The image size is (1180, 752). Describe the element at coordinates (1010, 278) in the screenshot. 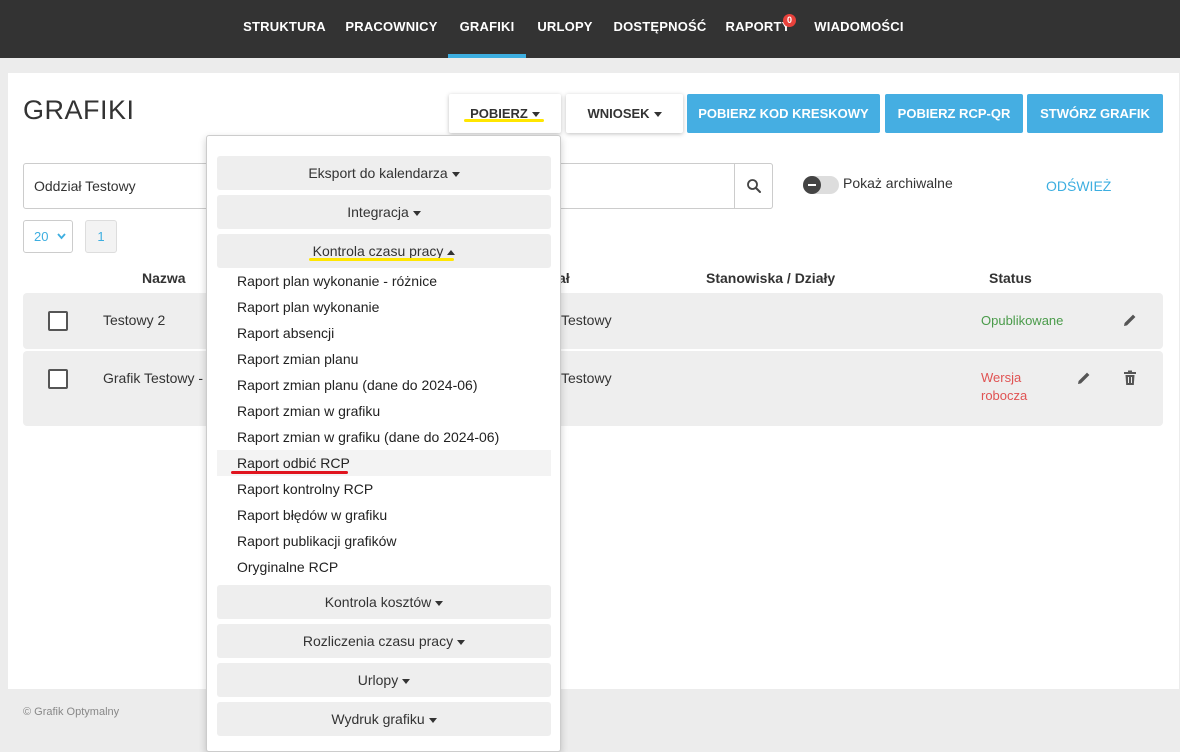

I see `column-header-status: Status` at that location.